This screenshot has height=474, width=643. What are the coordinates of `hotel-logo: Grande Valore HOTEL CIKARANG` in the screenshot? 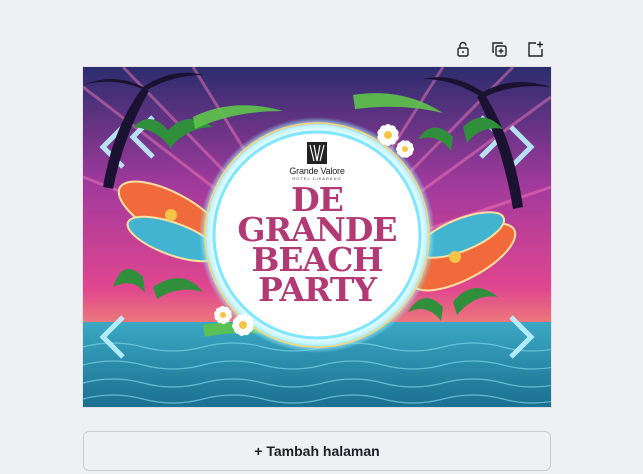 It's located at (317, 161).